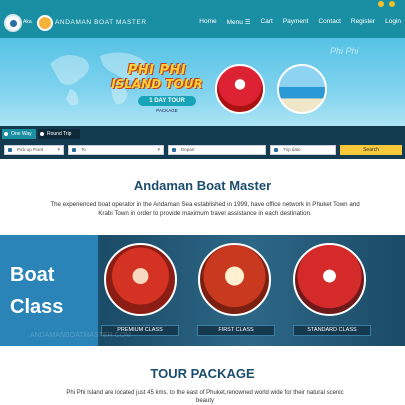  Describe the element at coordinates (303, 150) in the screenshot. I see `trip-date-input: Trip date` at that location.